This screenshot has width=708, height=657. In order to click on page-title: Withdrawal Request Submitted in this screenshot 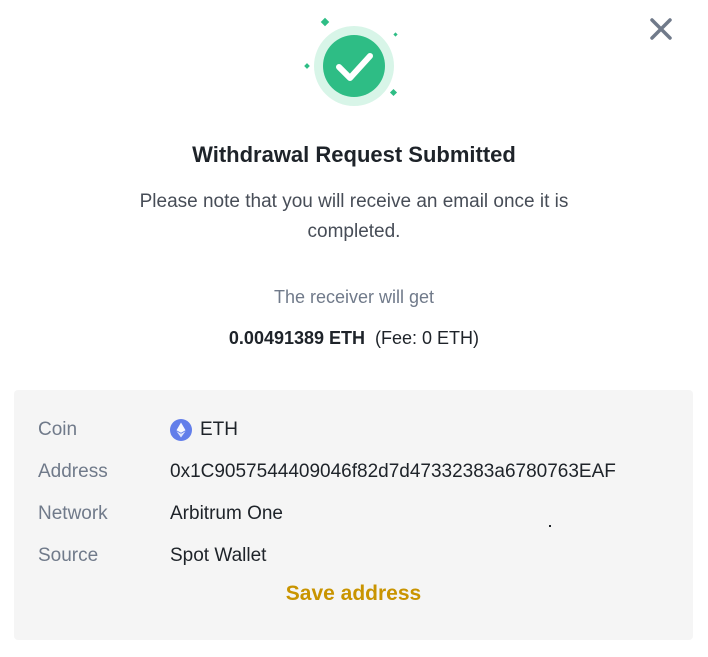, I will do `click(354, 154)`.